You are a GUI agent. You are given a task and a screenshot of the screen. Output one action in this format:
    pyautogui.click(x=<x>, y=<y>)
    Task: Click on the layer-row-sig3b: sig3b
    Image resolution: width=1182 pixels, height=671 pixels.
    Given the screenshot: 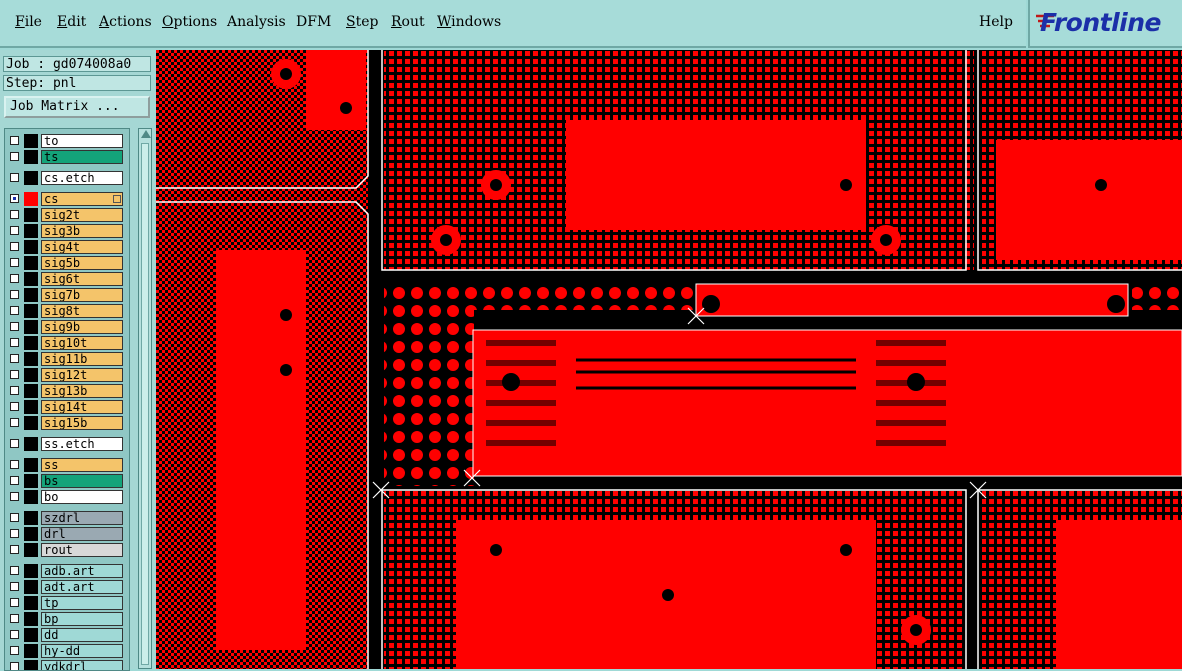 What is the action you would take?
    pyautogui.click(x=67, y=231)
    